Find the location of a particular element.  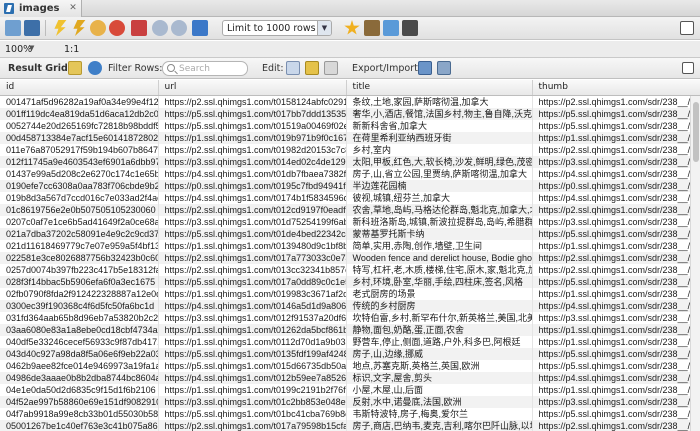

cell-title: 静物,面包,奶酪,蛋,正面,农舍 is located at coordinates (439, 329).